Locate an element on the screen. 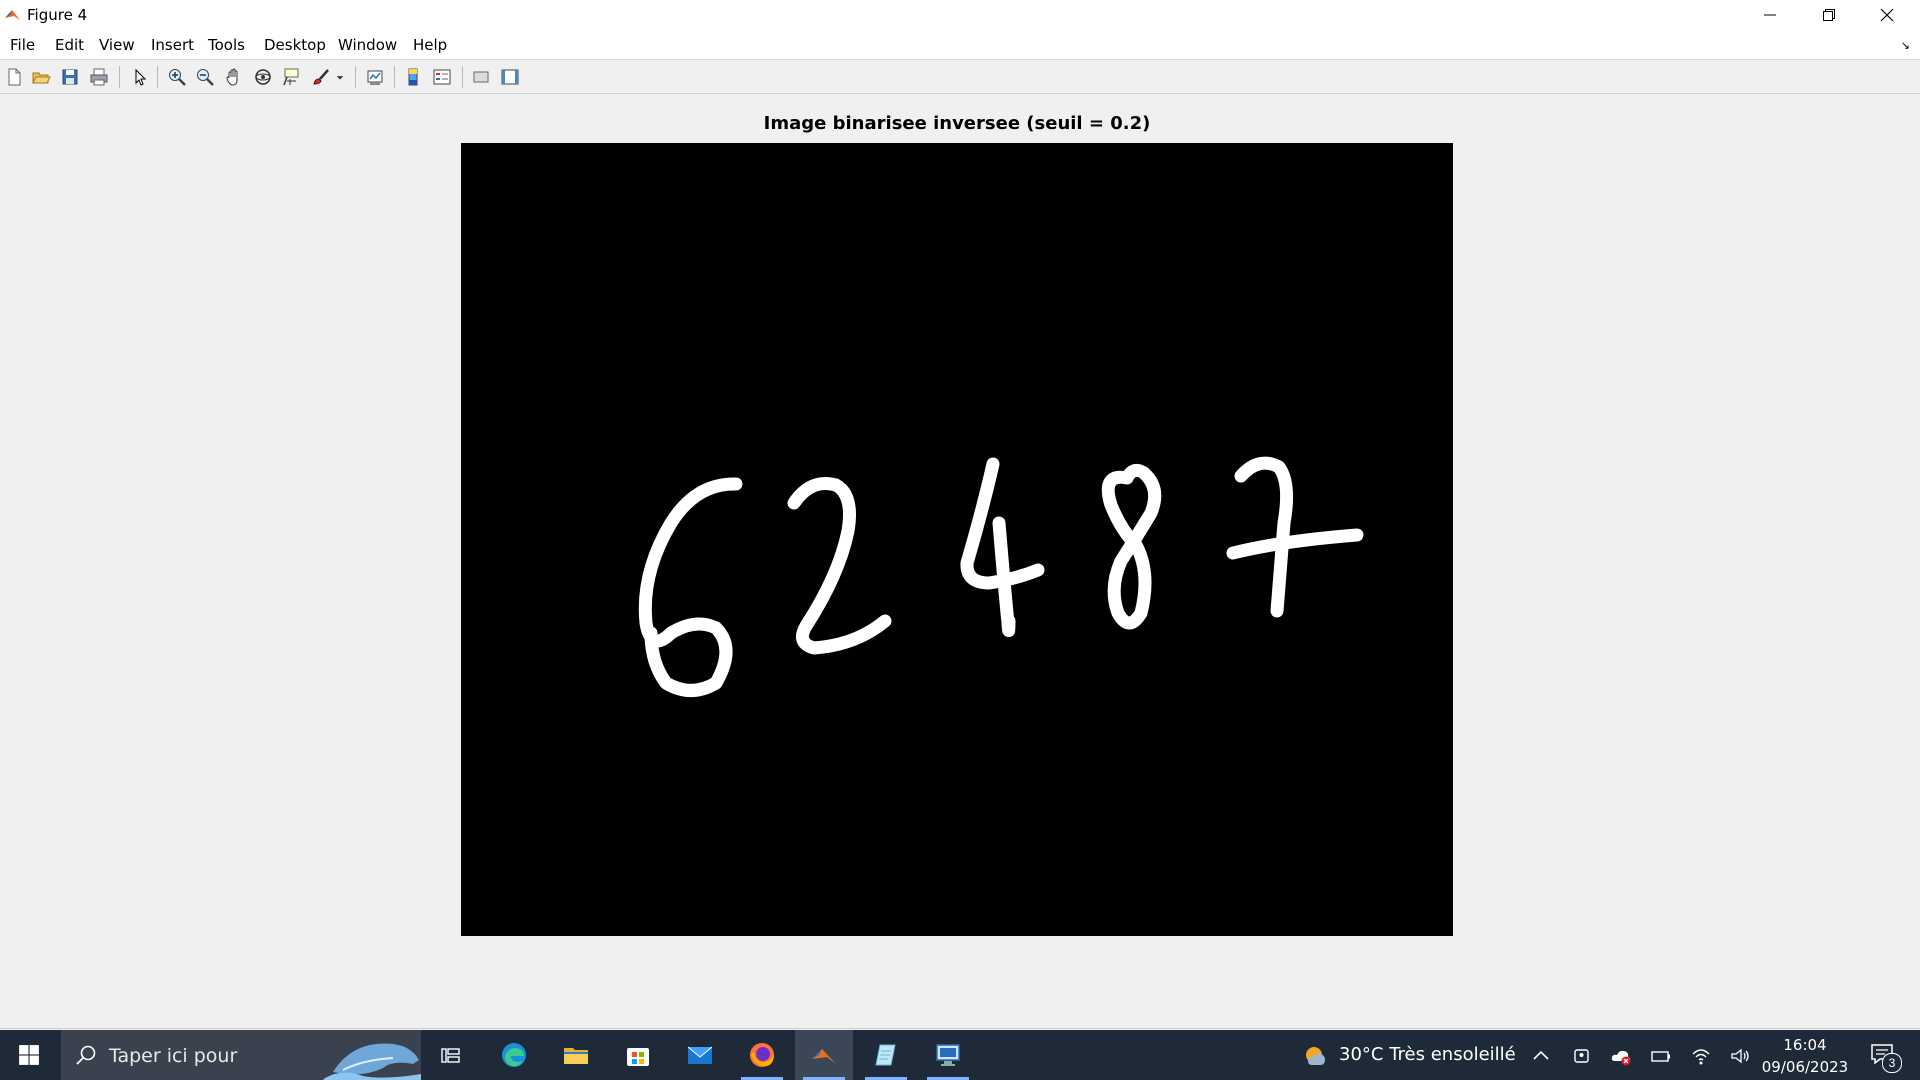  save-icon is located at coordinates (70, 77).